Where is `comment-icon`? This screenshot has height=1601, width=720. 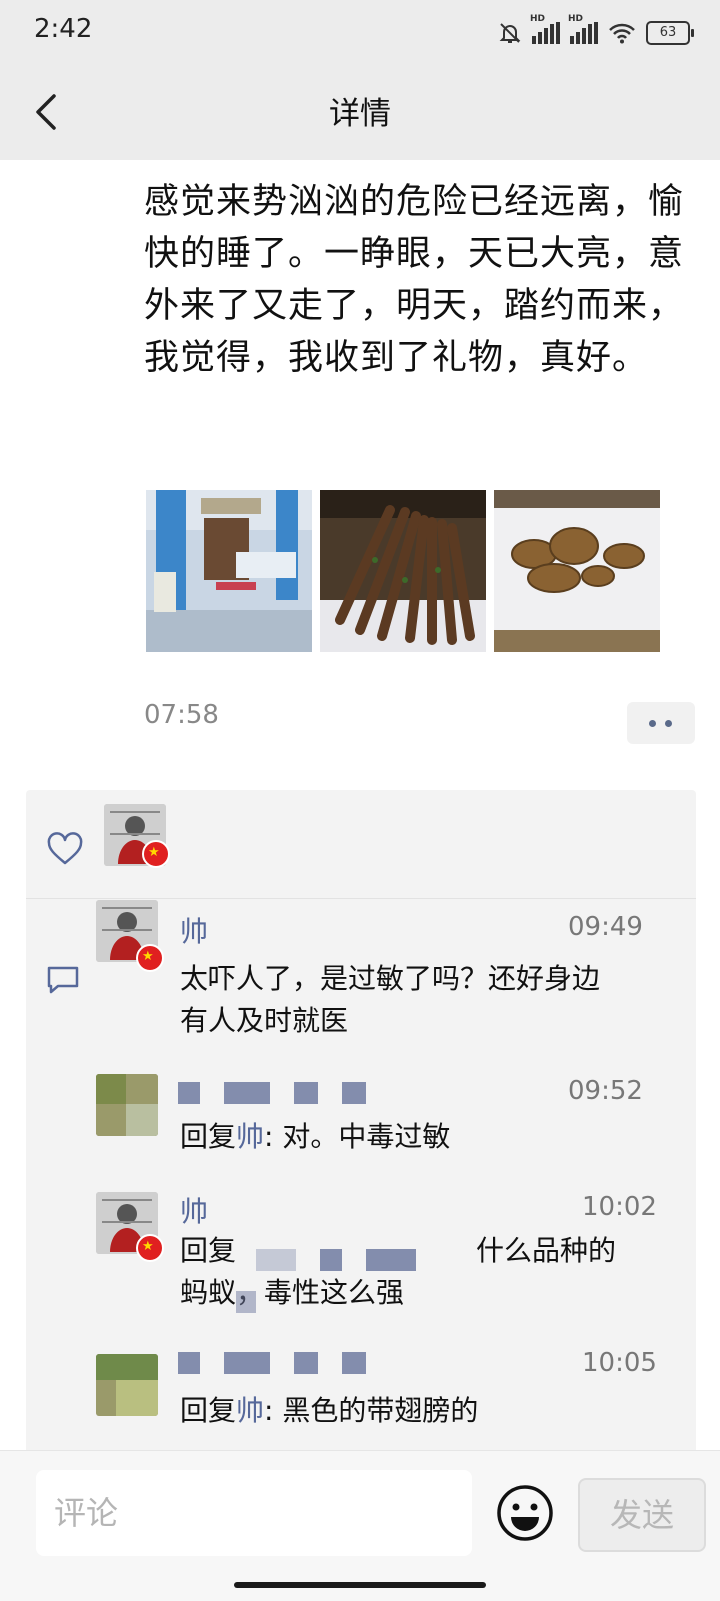 comment-icon is located at coordinates (63, 980).